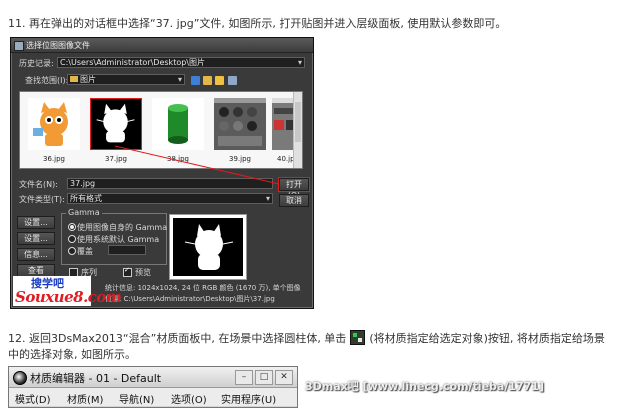  Describe the element at coordinates (244, 377) in the screenshot. I see `minimize-icon: –` at that location.